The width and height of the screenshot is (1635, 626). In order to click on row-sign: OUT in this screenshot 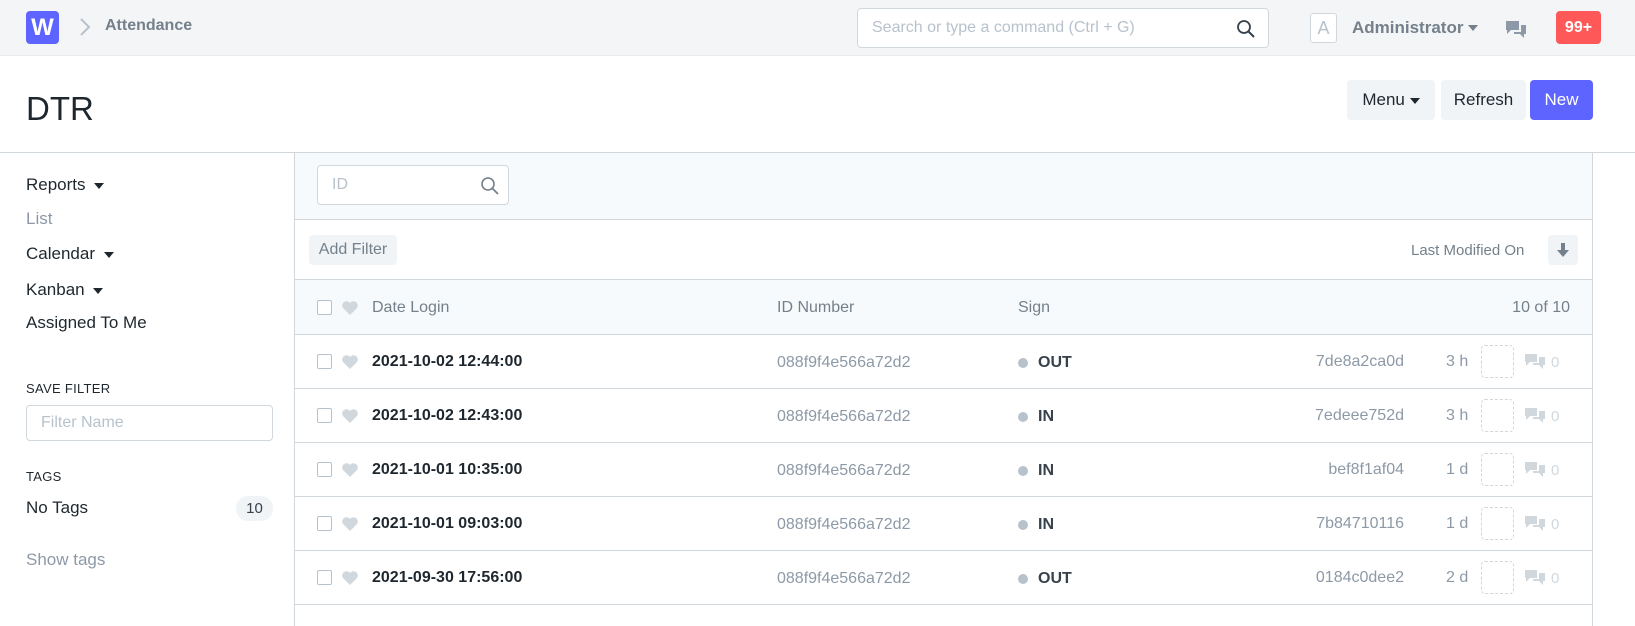, I will do `click(1055, 578)`.